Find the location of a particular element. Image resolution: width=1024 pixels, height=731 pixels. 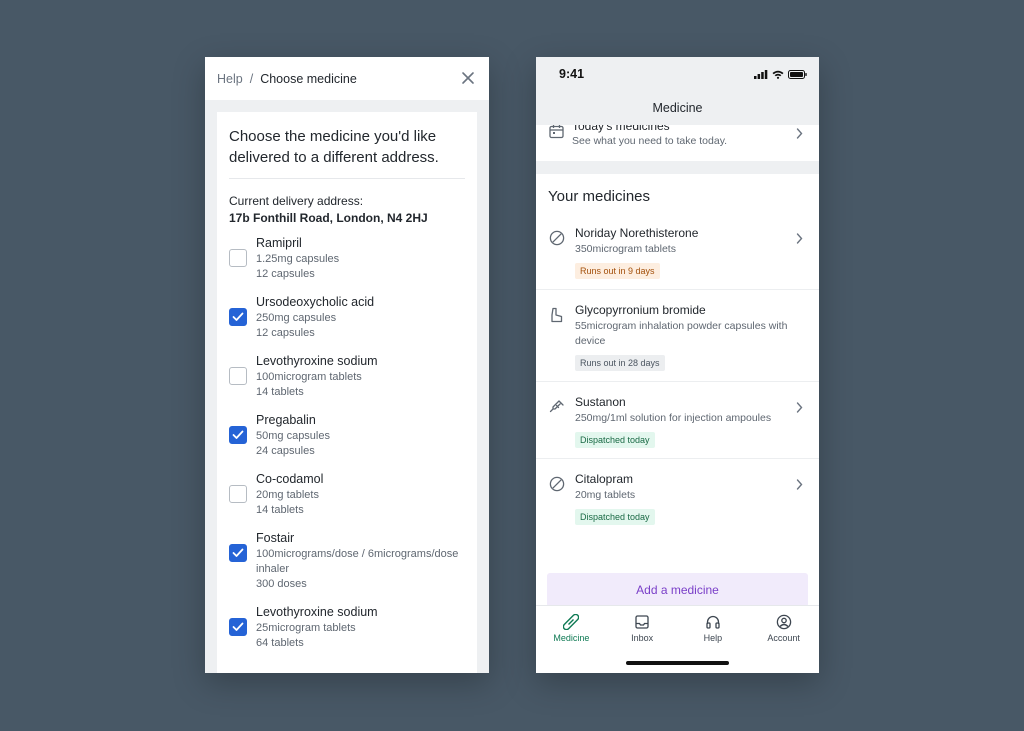

medicine-strength: 250mg capsules is located at coordinates (296, 318).